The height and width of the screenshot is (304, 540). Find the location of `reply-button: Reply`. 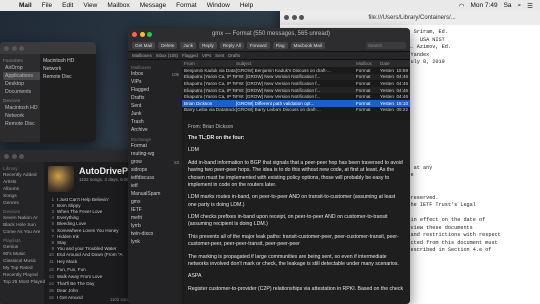

reply-button: Reply is located at coordinates (208, 45).